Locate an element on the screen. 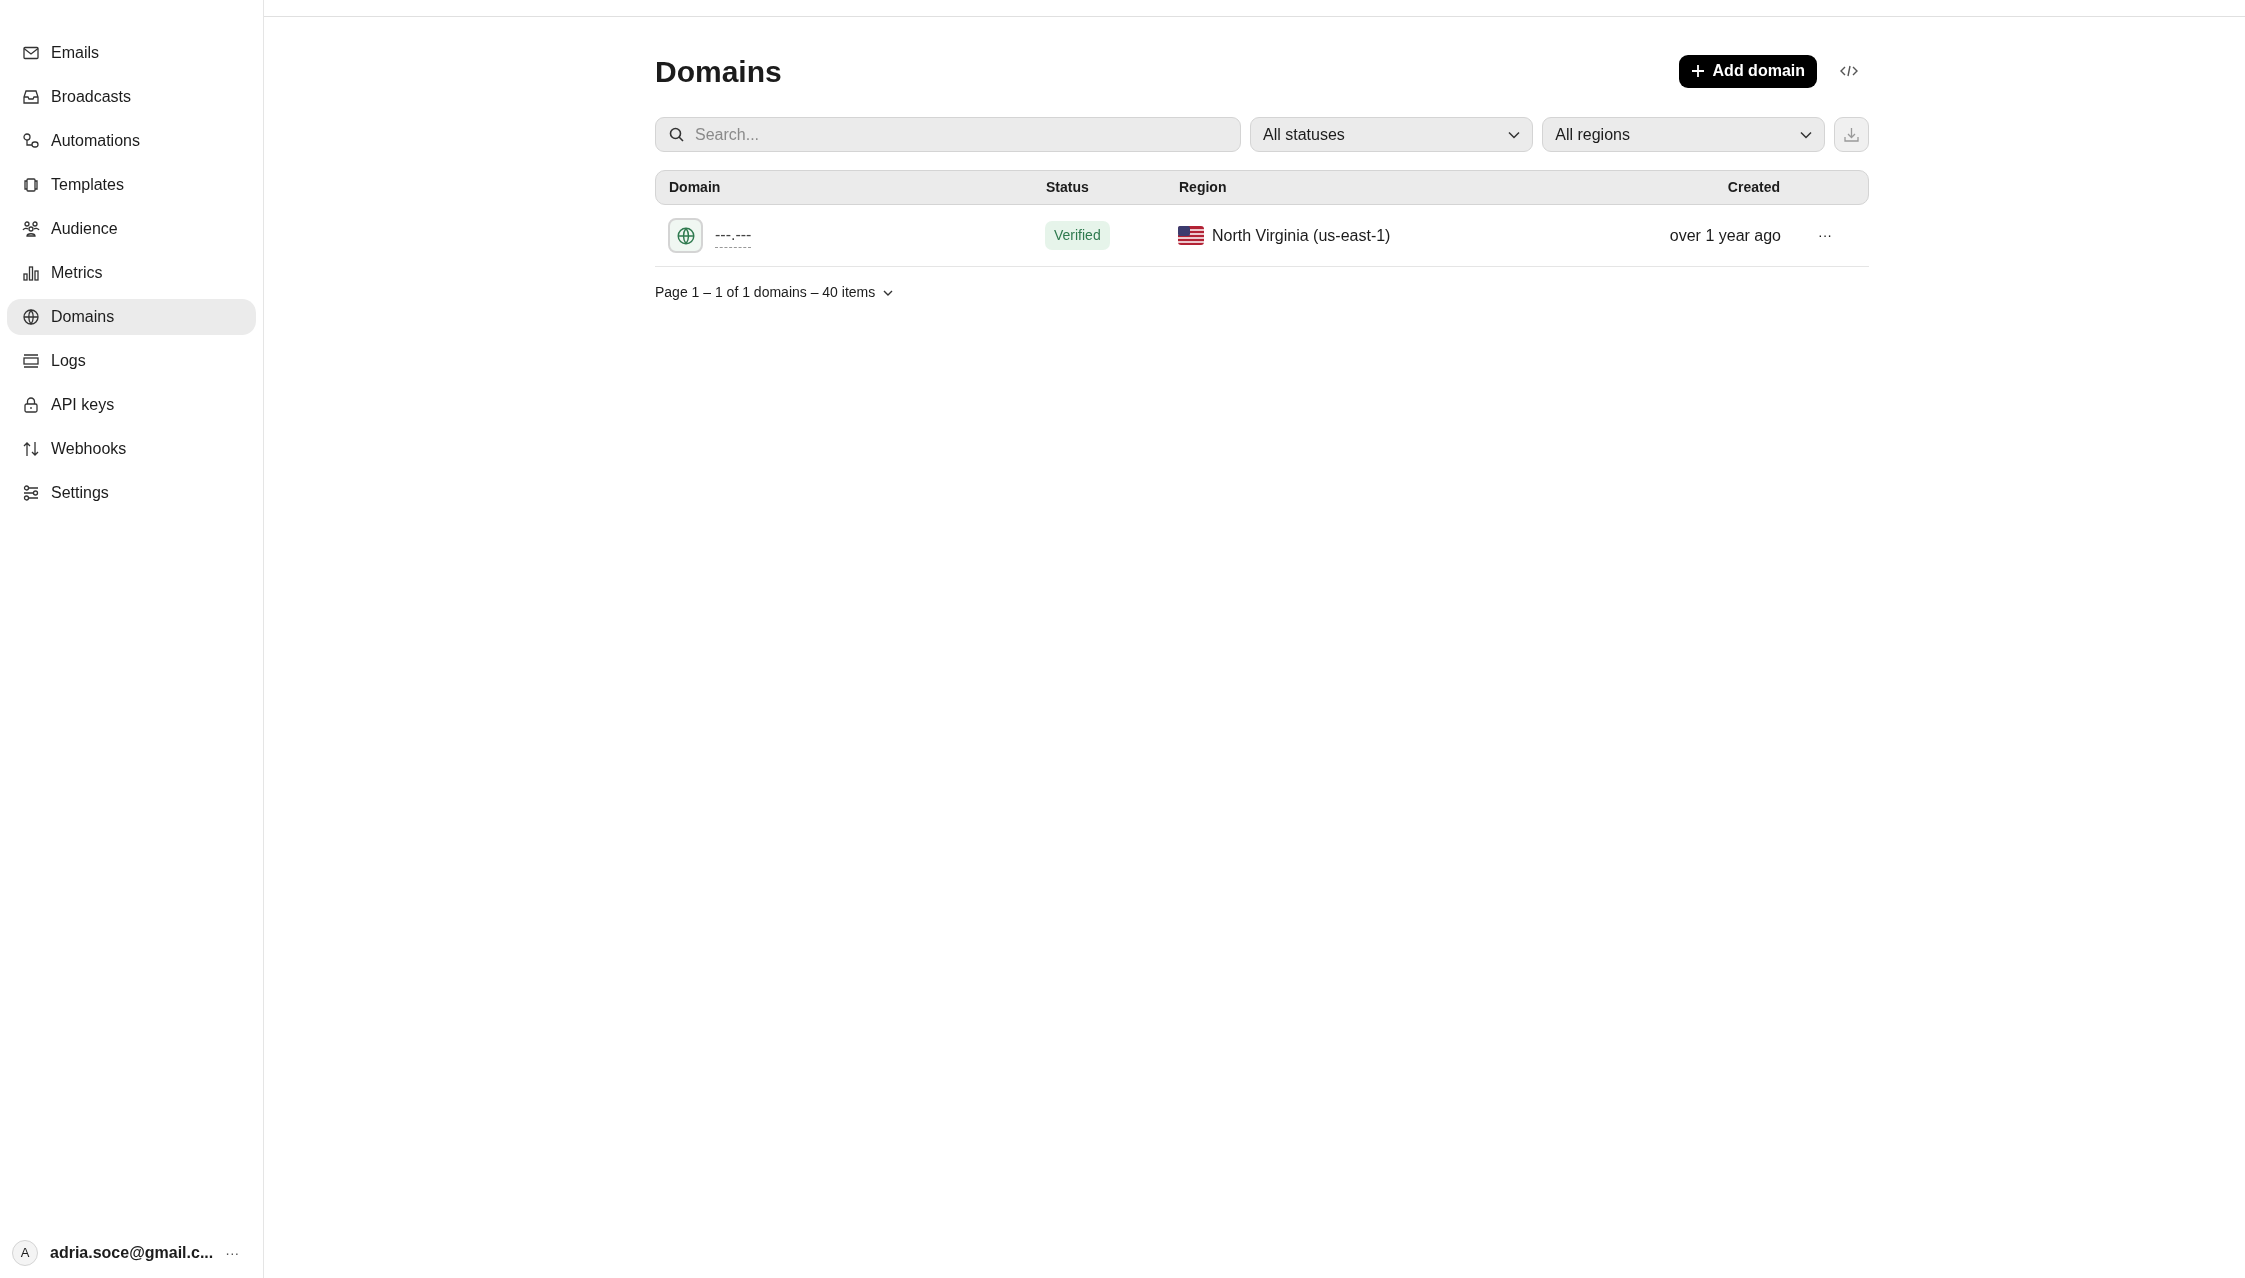  sidebar-item: Templates is located at coordinates (131, 185).